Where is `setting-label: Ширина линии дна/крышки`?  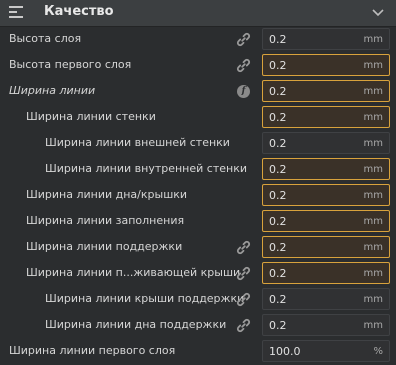 setting-label: Ширина линии дна/крышки is located at coordinates (107, 194).